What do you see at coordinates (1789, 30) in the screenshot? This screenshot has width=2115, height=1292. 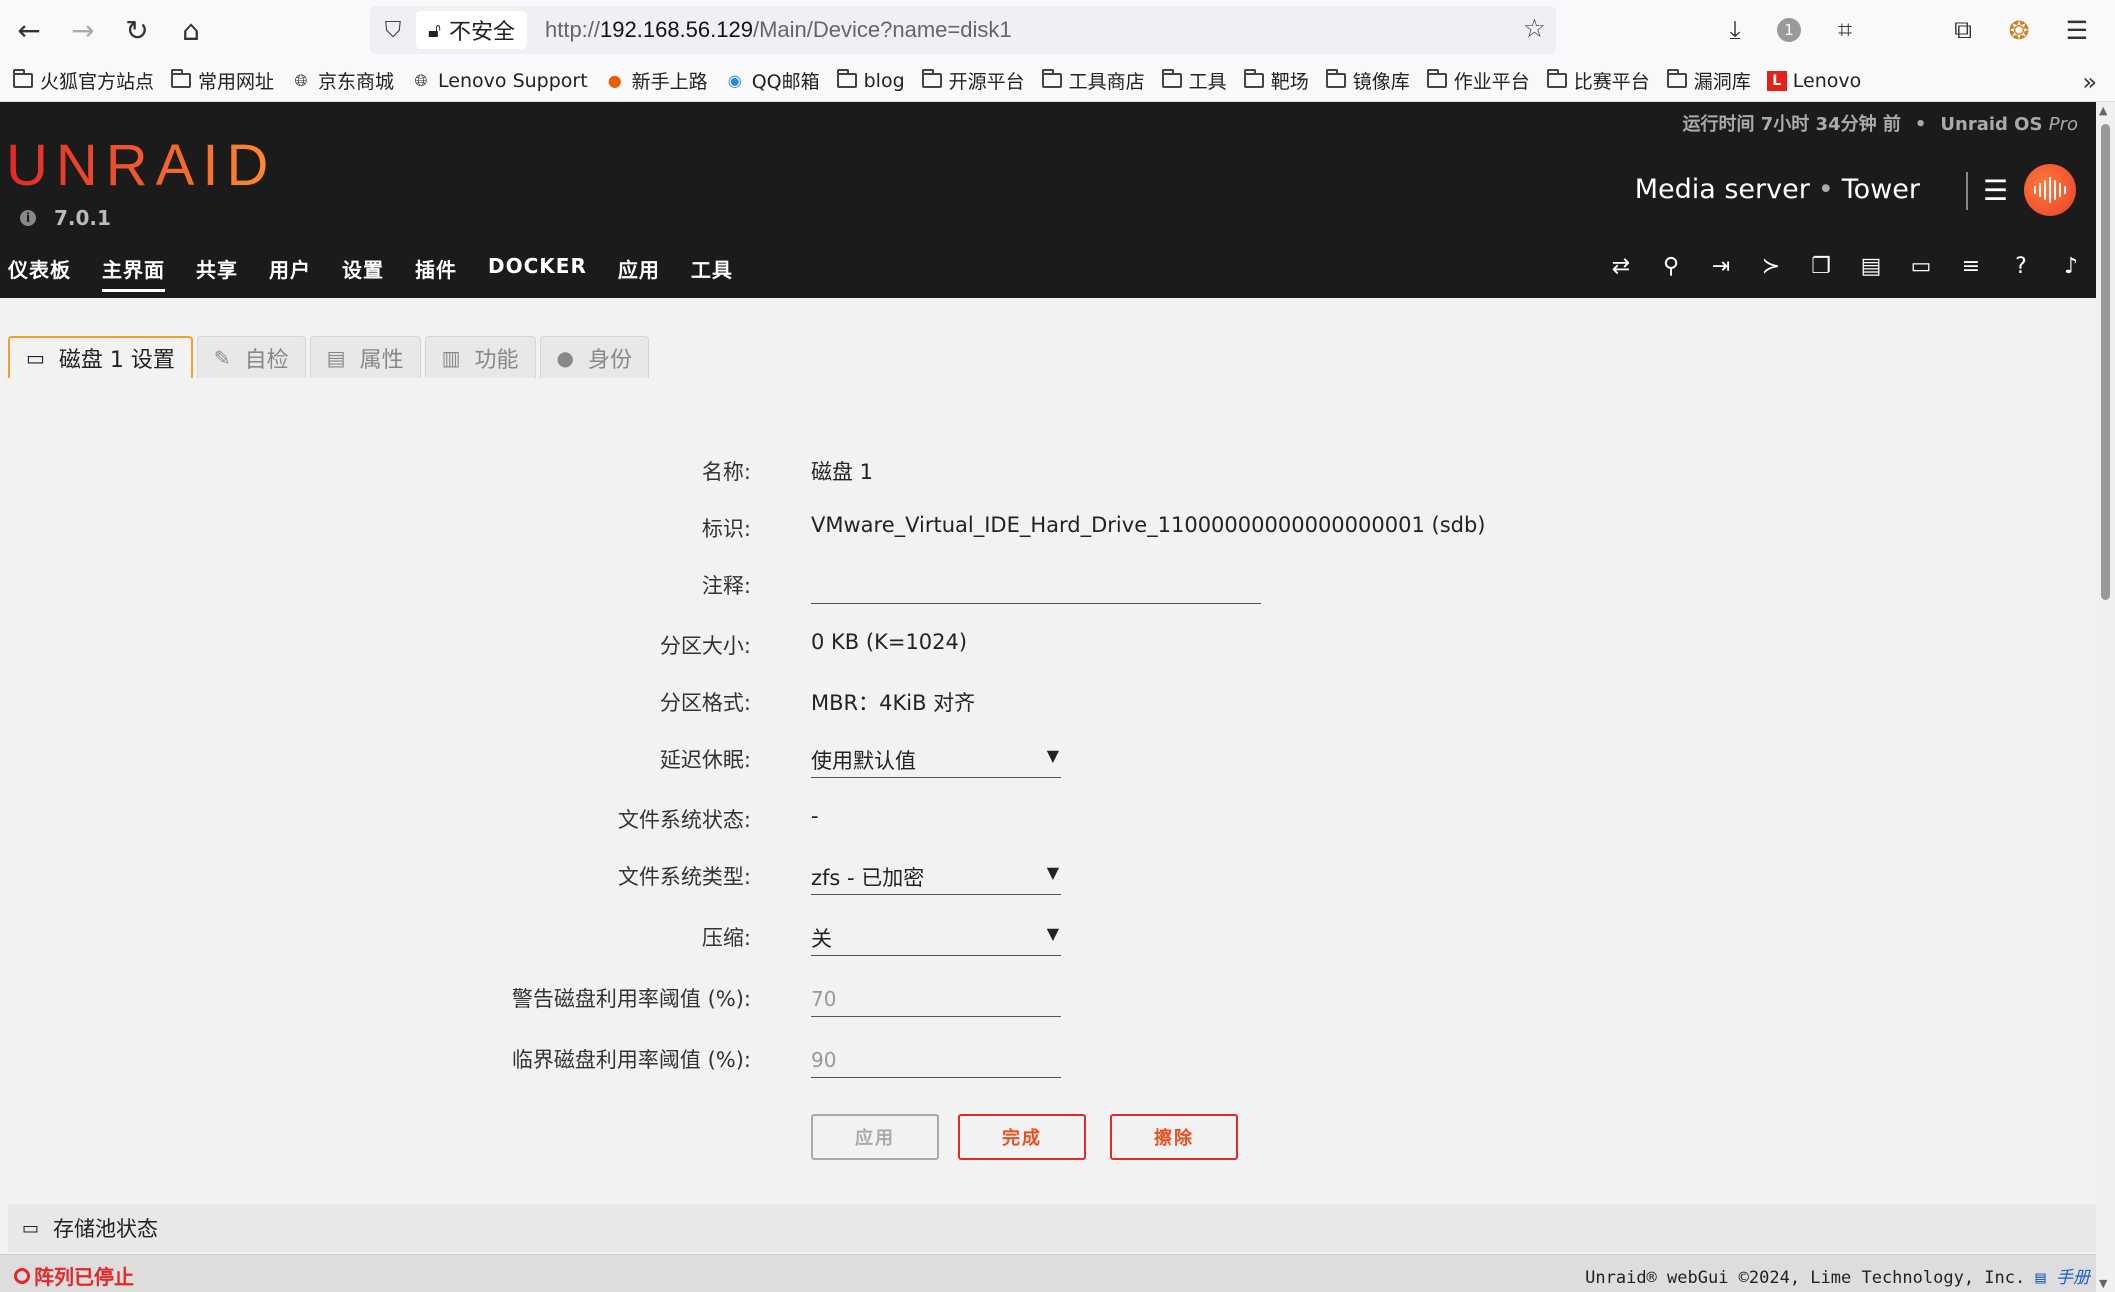 I see `account-badge: 1` at bounding box center [1789, 30].